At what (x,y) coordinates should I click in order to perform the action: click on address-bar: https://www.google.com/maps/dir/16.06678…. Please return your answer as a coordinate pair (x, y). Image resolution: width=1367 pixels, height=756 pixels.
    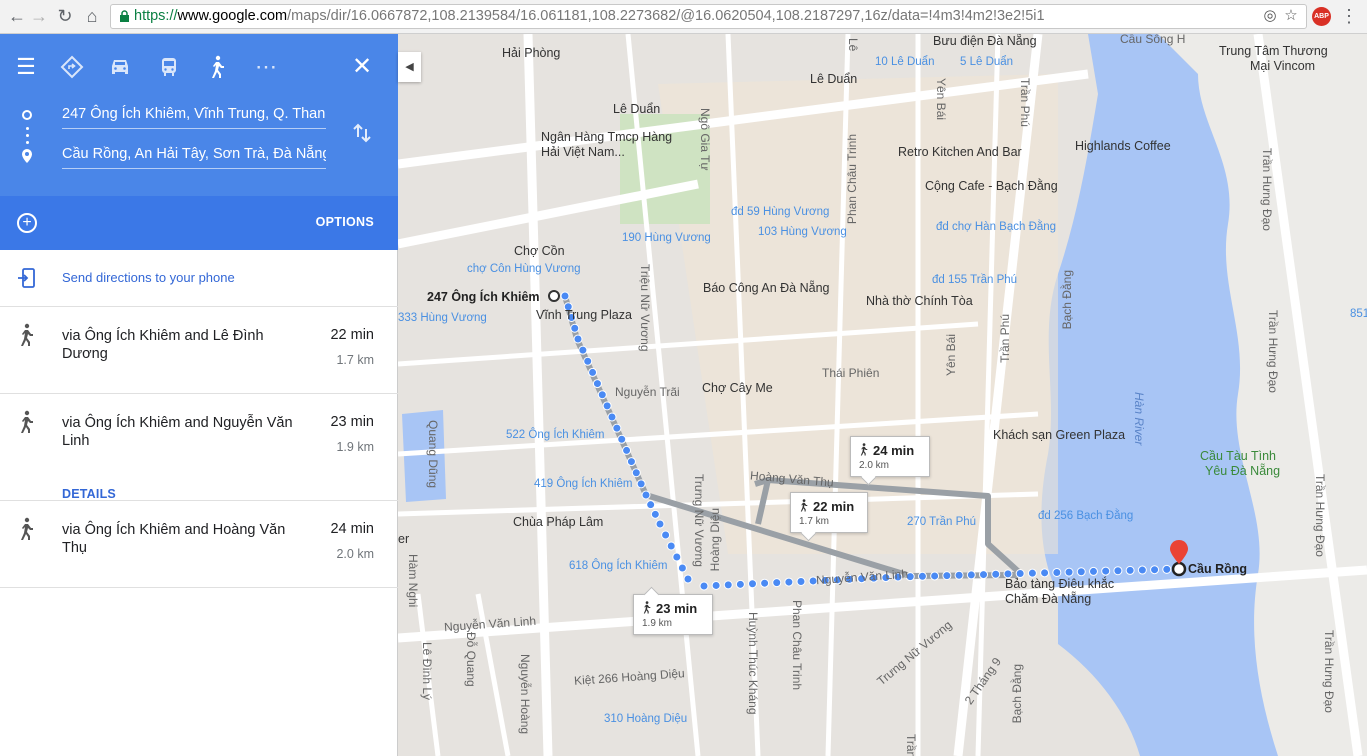
    Looking at the image, I should click on (708, 16).